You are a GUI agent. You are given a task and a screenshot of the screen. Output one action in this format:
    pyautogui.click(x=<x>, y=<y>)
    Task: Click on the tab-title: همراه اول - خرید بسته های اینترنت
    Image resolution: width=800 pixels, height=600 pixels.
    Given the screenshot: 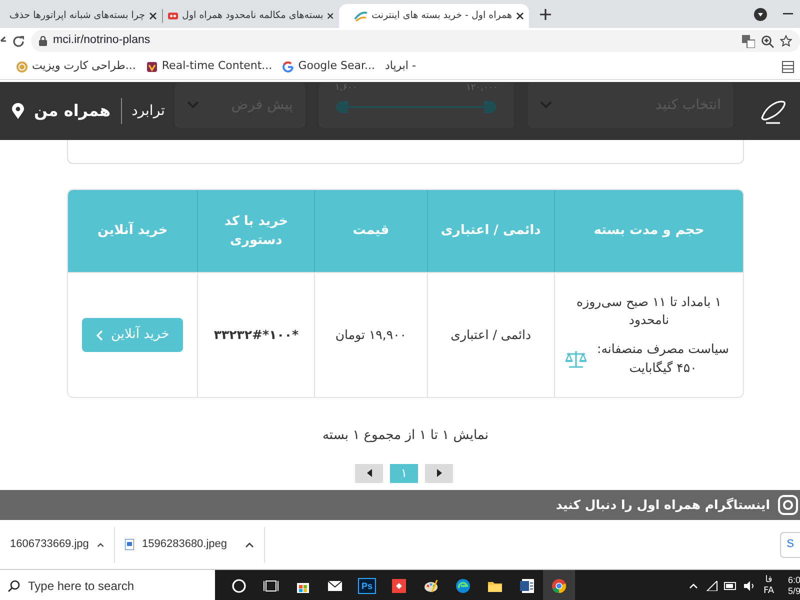 What is the action you would take?
    pyautogui.click(x=442, y=15)
    